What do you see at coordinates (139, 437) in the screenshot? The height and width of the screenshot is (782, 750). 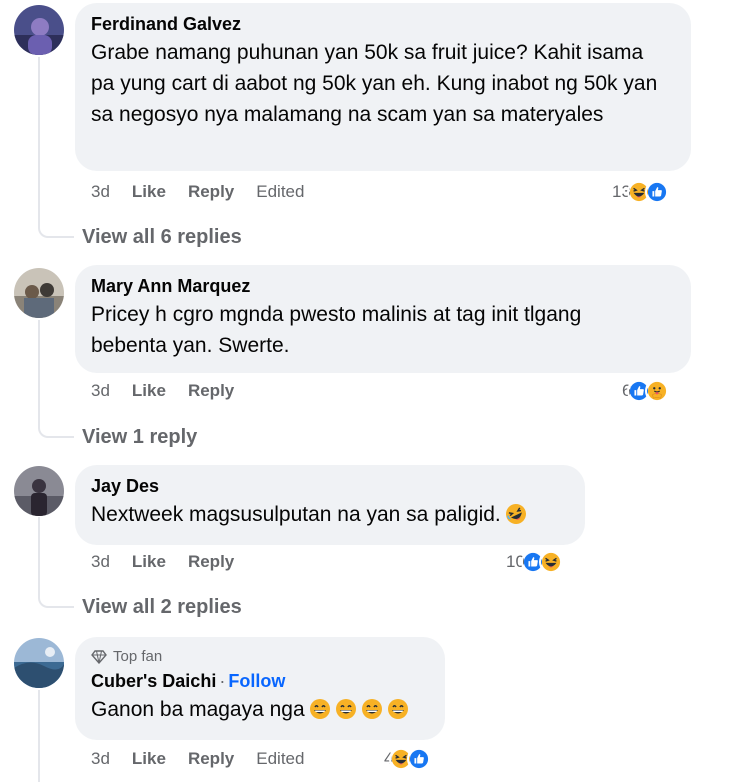 I see `view-replies-link: View 1 reply` at bounding box center [139, 437].